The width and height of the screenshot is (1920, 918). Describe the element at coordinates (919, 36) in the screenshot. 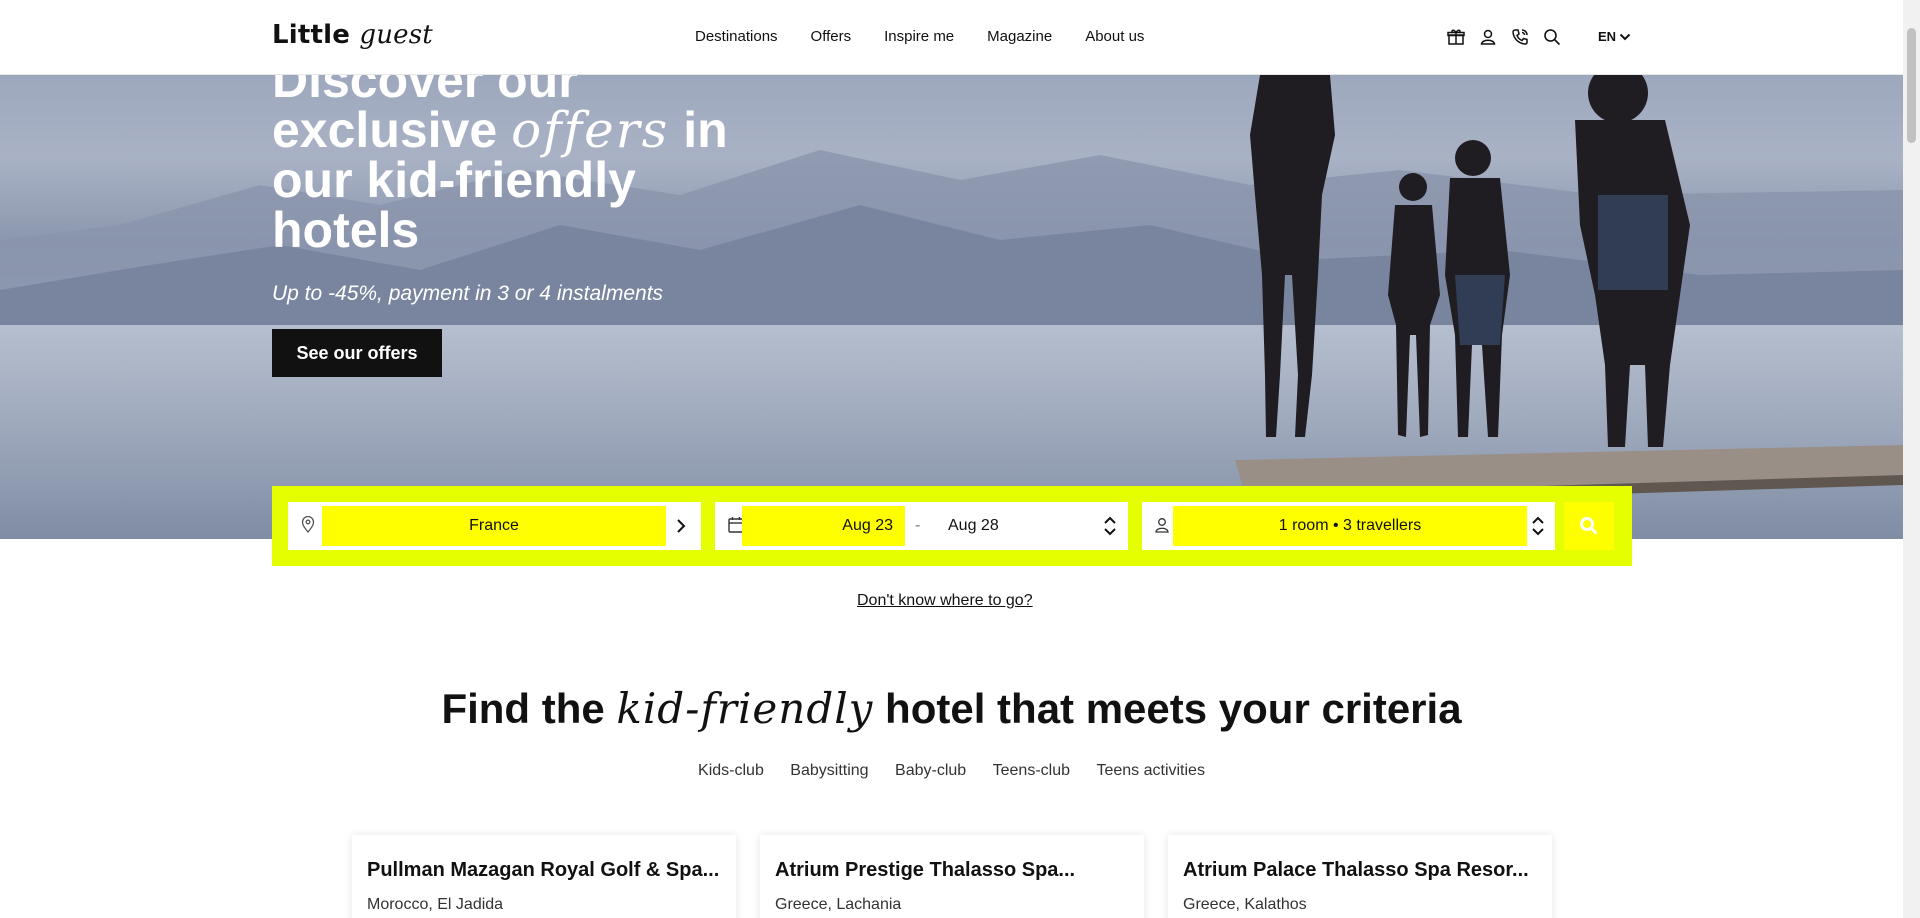

I see `nav-inspire-me: Inspire me` at that location.